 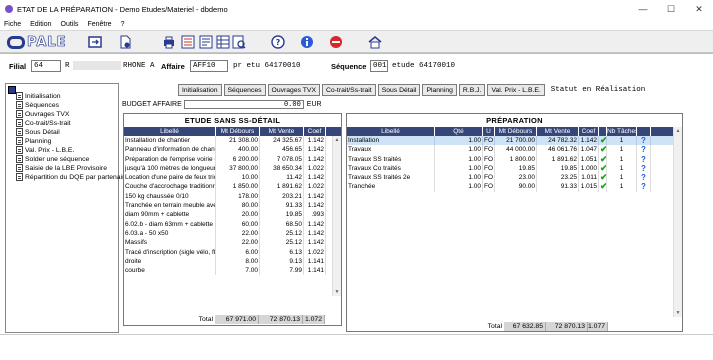 I want to click on table-row: 6.03.a - 50 x50 22.00 25.12 1.142, so click(x=232, y=233).